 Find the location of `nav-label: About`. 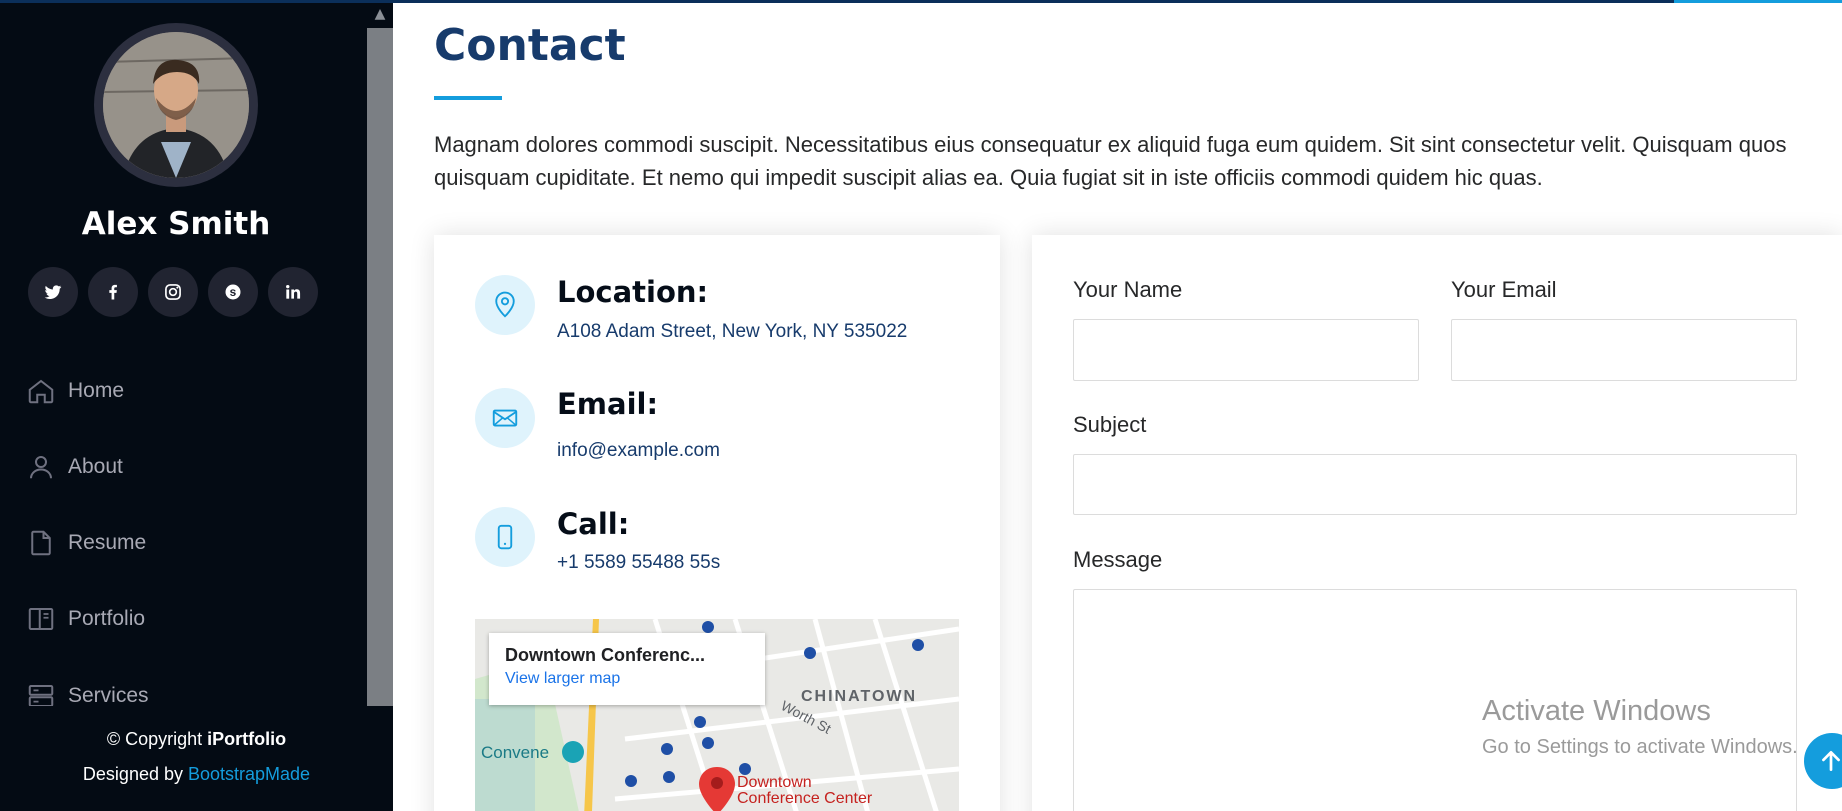

nav-label: About is located at coordinates (95, 466).